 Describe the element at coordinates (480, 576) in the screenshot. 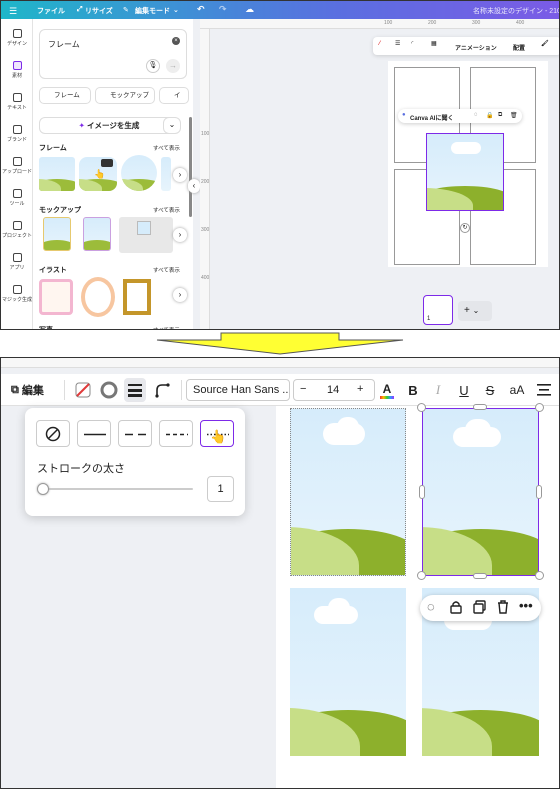

I see `resize-handle-bottom` at that location.